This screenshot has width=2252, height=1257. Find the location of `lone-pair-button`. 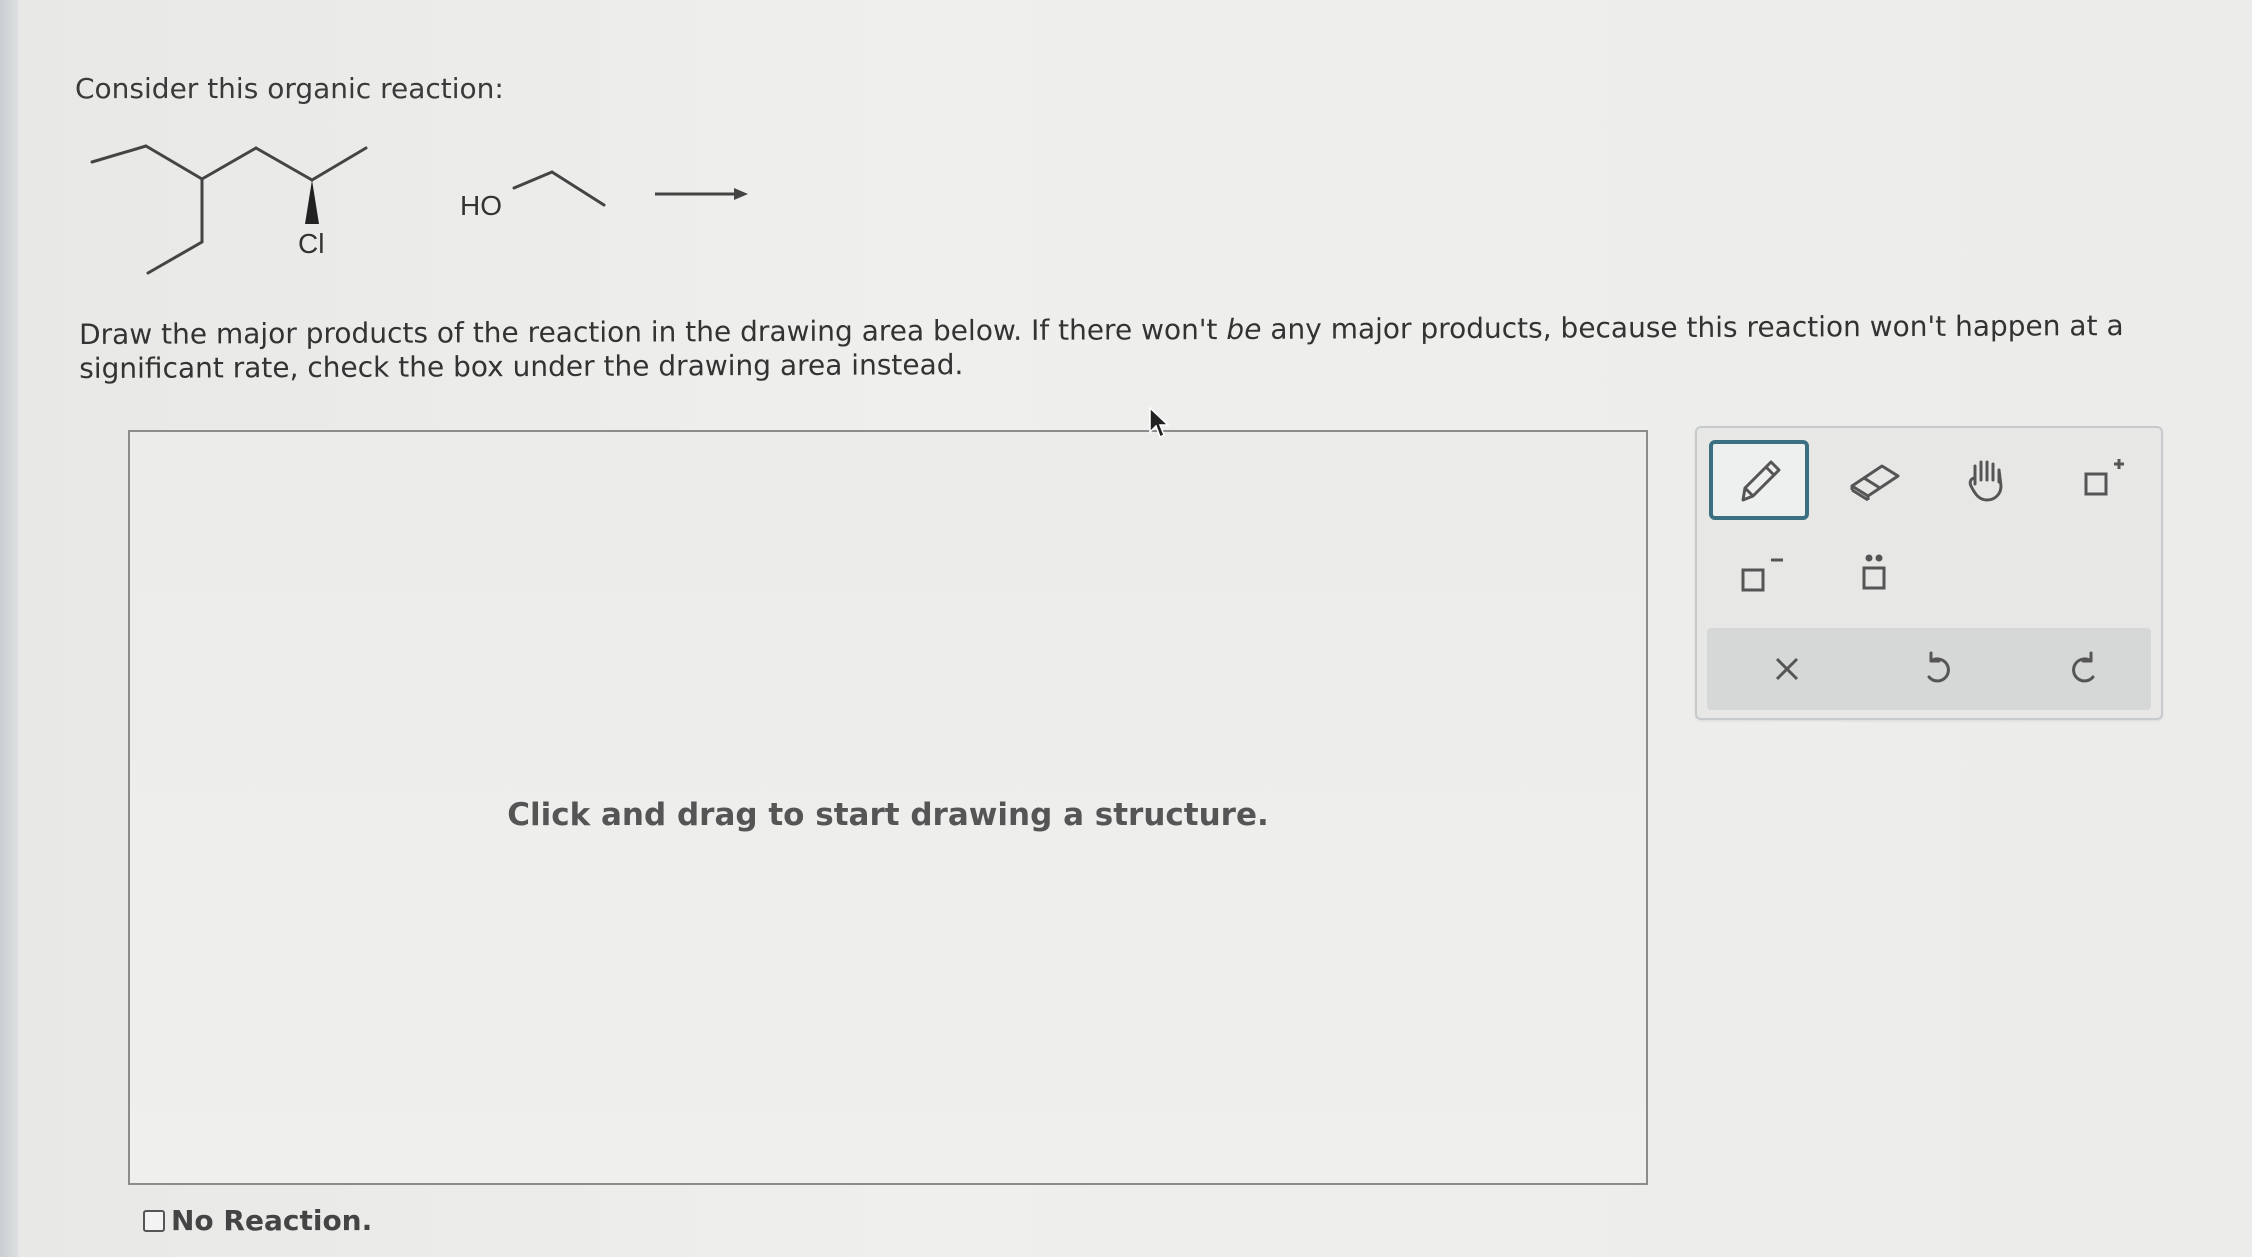

lone-pair-button is located at coordinates (1874, 576).